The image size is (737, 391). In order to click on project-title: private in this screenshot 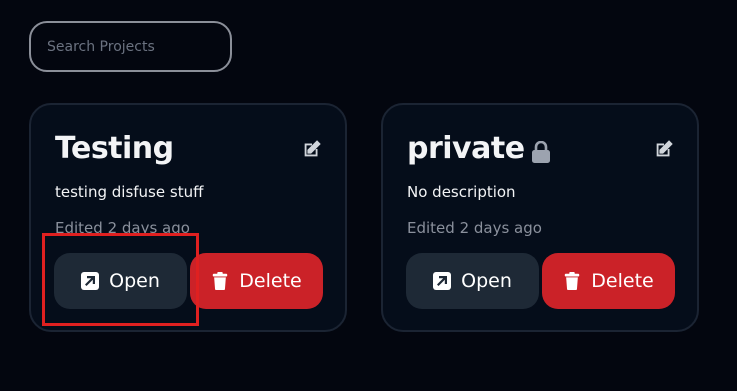, I will do `click(466, 148)`.